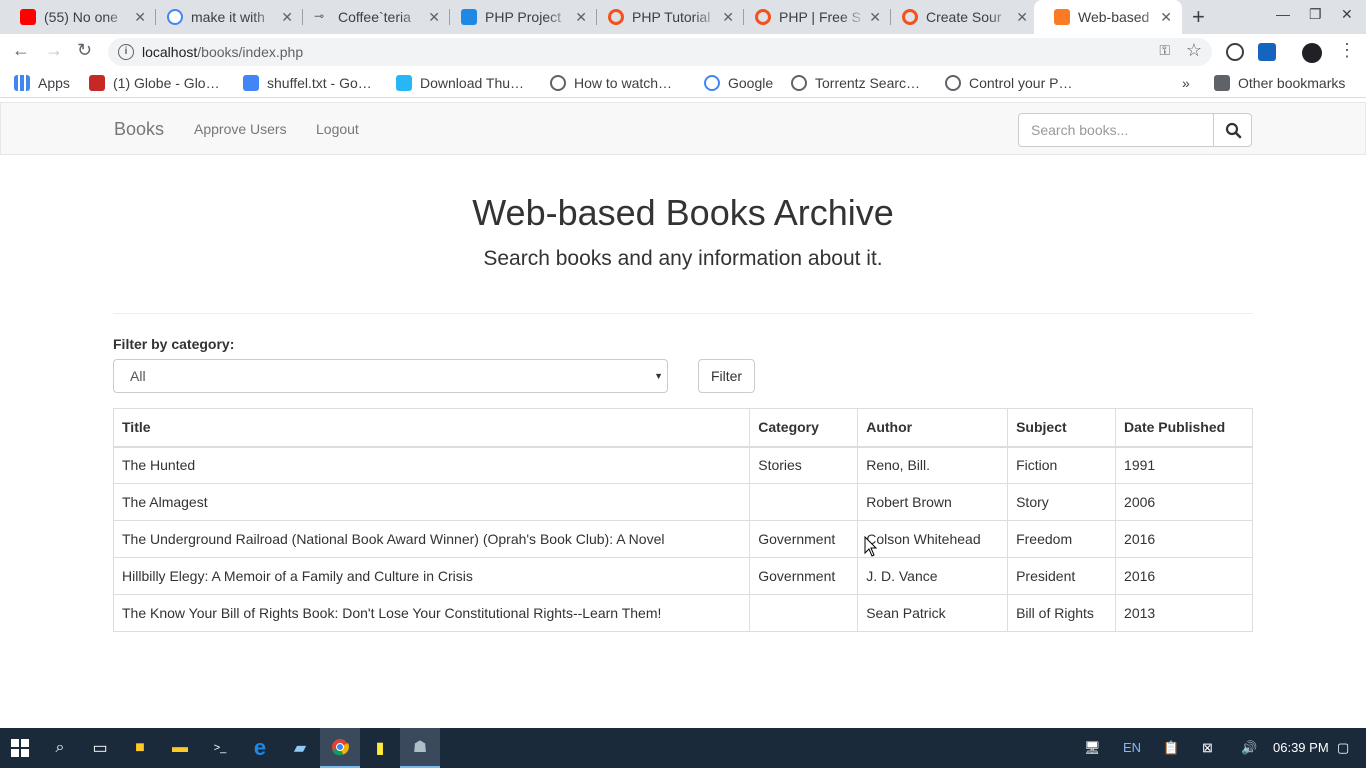 This screenshot has height=768, width=1366. Describe the element at coordinates (420, 748) in the screenshot. I see `app-icon: ☗` at that location.